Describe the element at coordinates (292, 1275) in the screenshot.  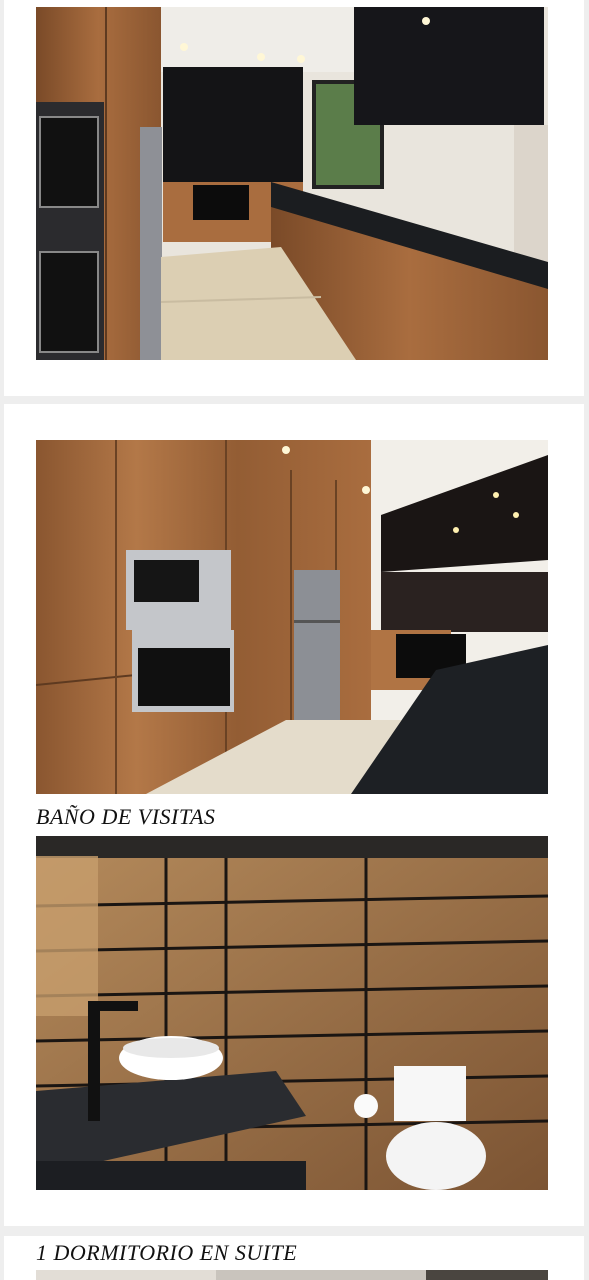
I see `bedroom-suite-photo` at that location.